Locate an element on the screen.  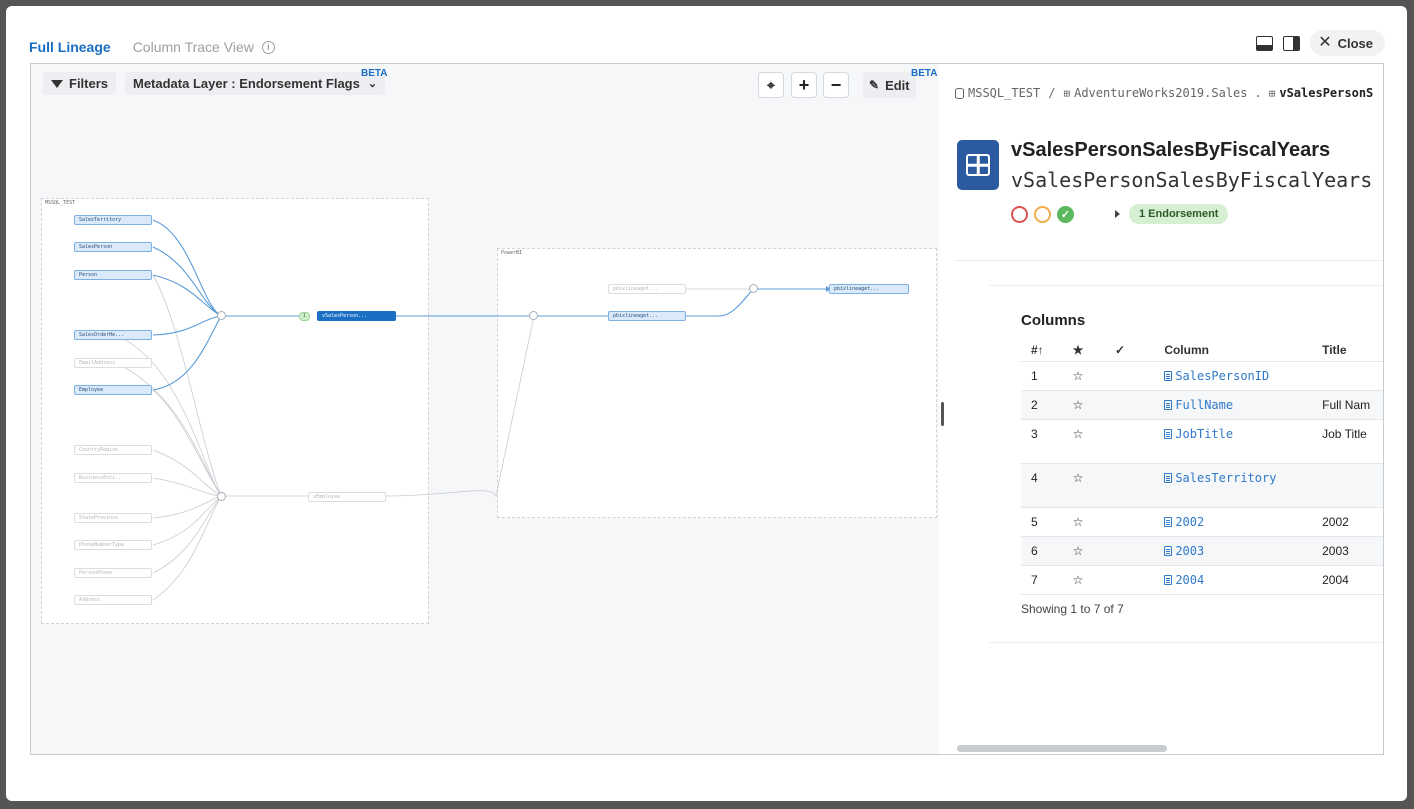
row-number: 5 is located at coordinates (1034, 522).